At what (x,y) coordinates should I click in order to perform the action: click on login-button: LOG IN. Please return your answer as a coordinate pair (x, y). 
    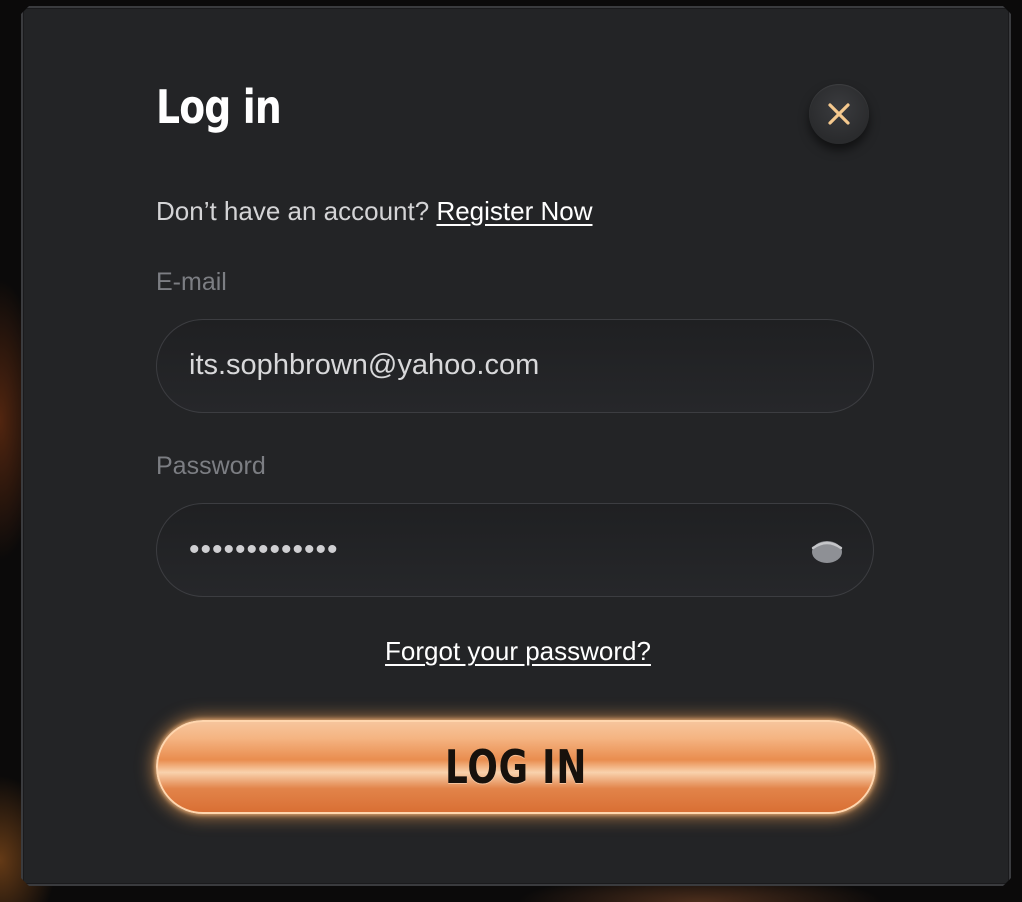
    Looking at the image, I should click on (516, 767).